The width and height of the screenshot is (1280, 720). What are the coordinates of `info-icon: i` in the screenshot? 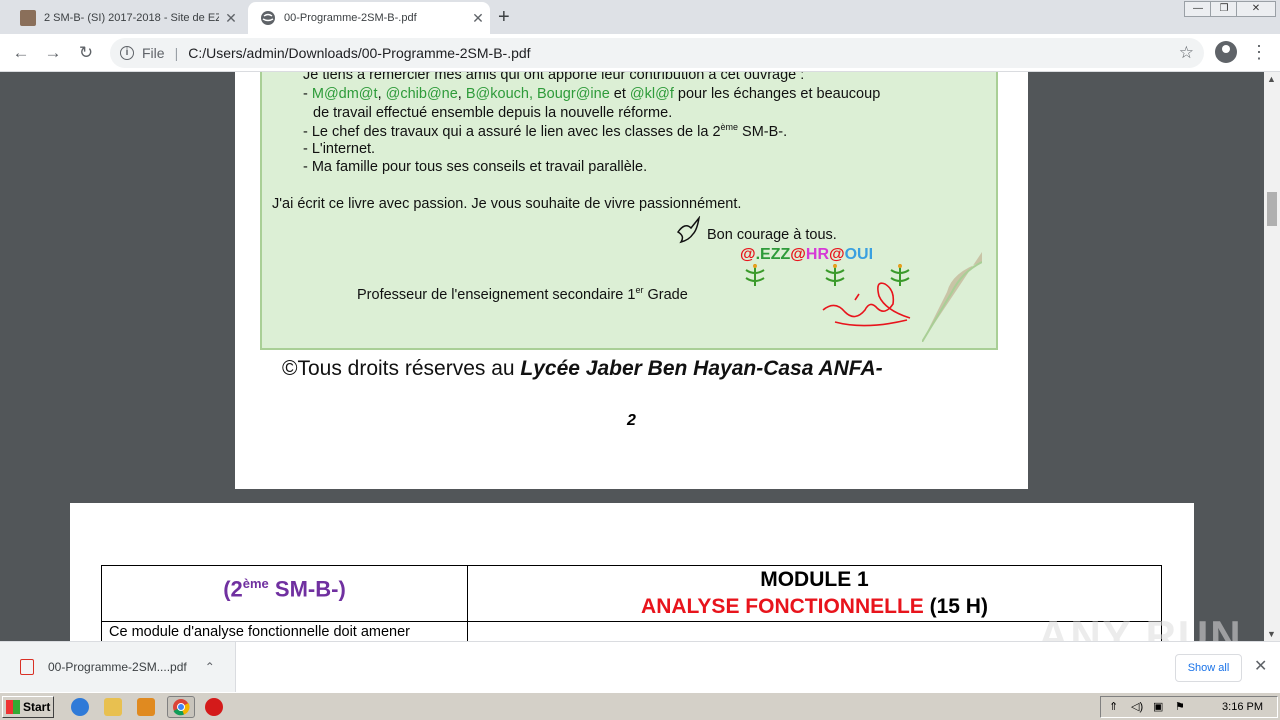 It's located at (127, 53).